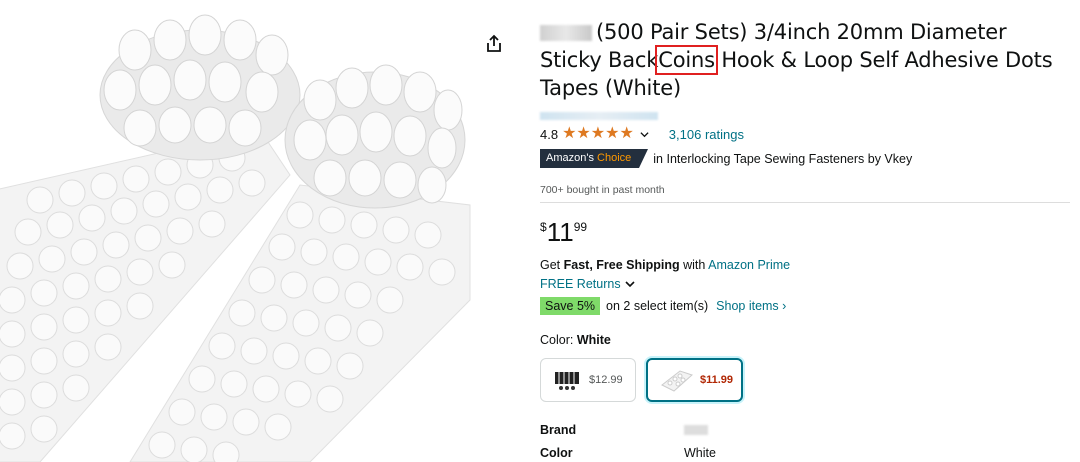  I want to click on promo-text: on 2 select item(s), so click(657, 306).